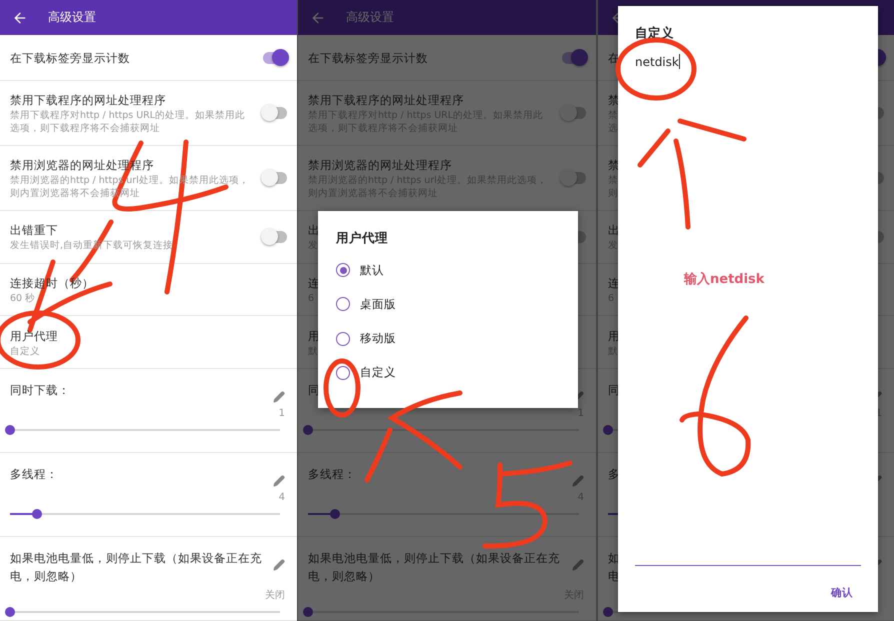 The width and height of the screenshot is (894, 621). I want to click on setting-title: 禁用浏览器的网址处理程序, so click(380, 165).